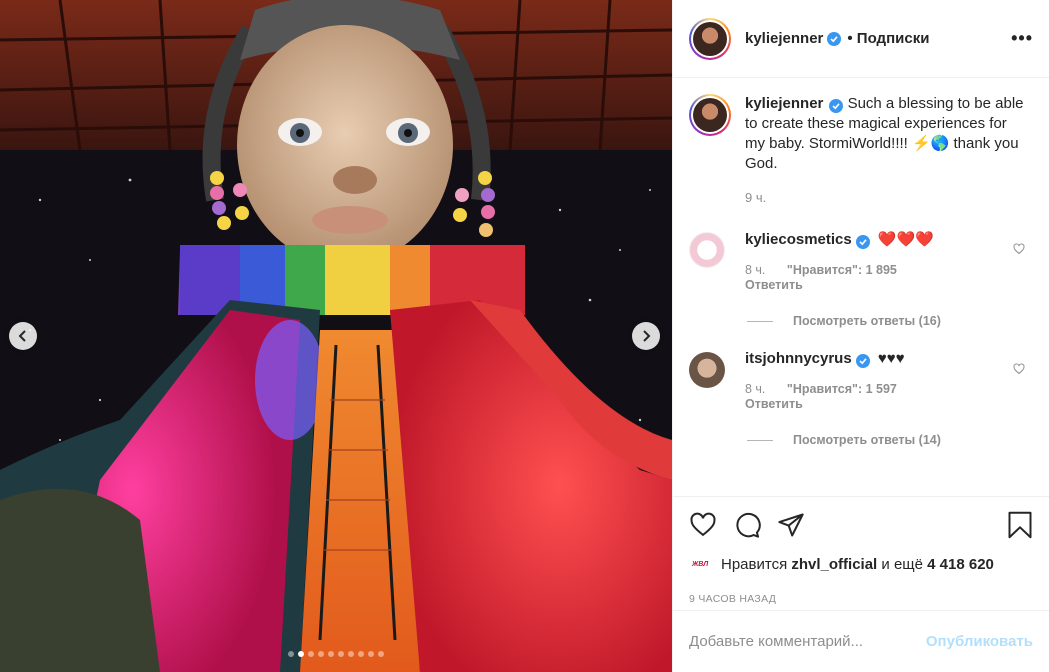 This screenshot has height=672, width=1049. I want to click on view-replies-button: Посмотреть ответы (14), so click(890, 440).